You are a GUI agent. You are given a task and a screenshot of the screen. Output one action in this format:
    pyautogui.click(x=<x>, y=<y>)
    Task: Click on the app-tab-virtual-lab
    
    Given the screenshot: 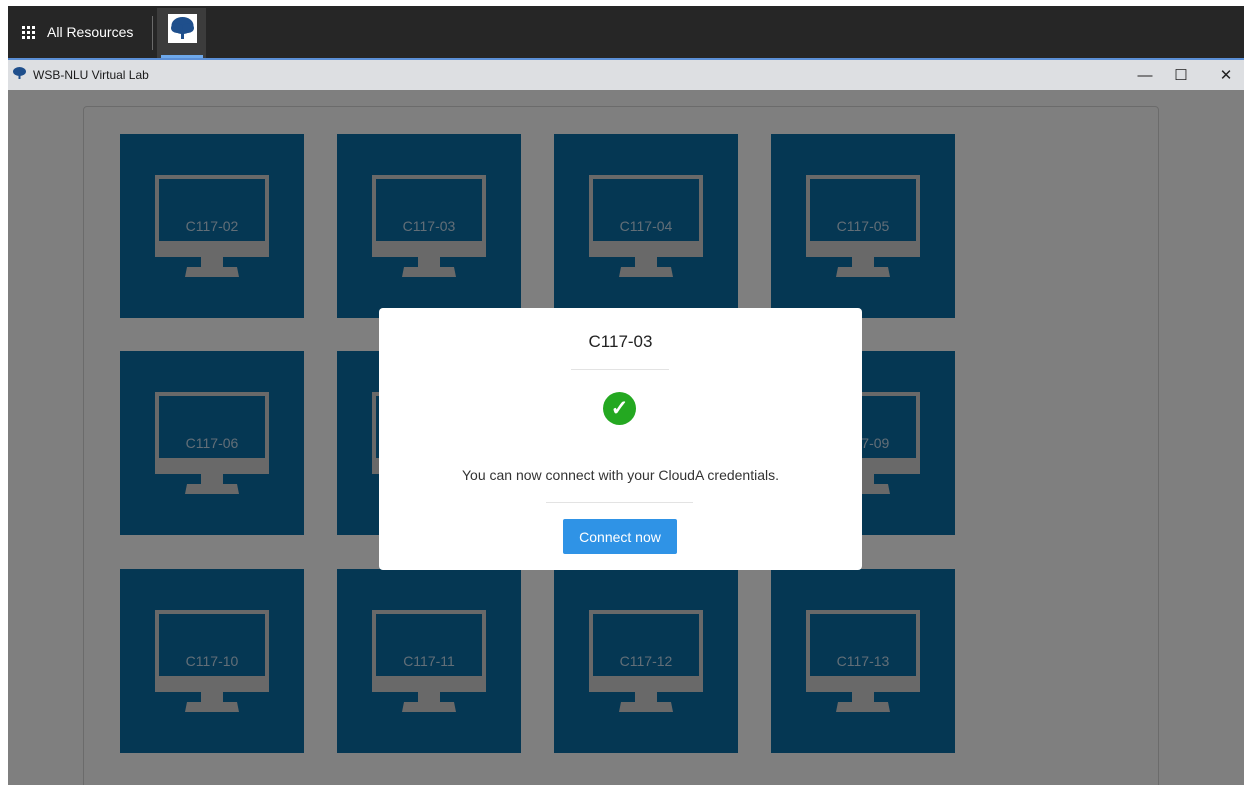 What is the action you would take?
    pyautogui.click(x=181, y=33)
    